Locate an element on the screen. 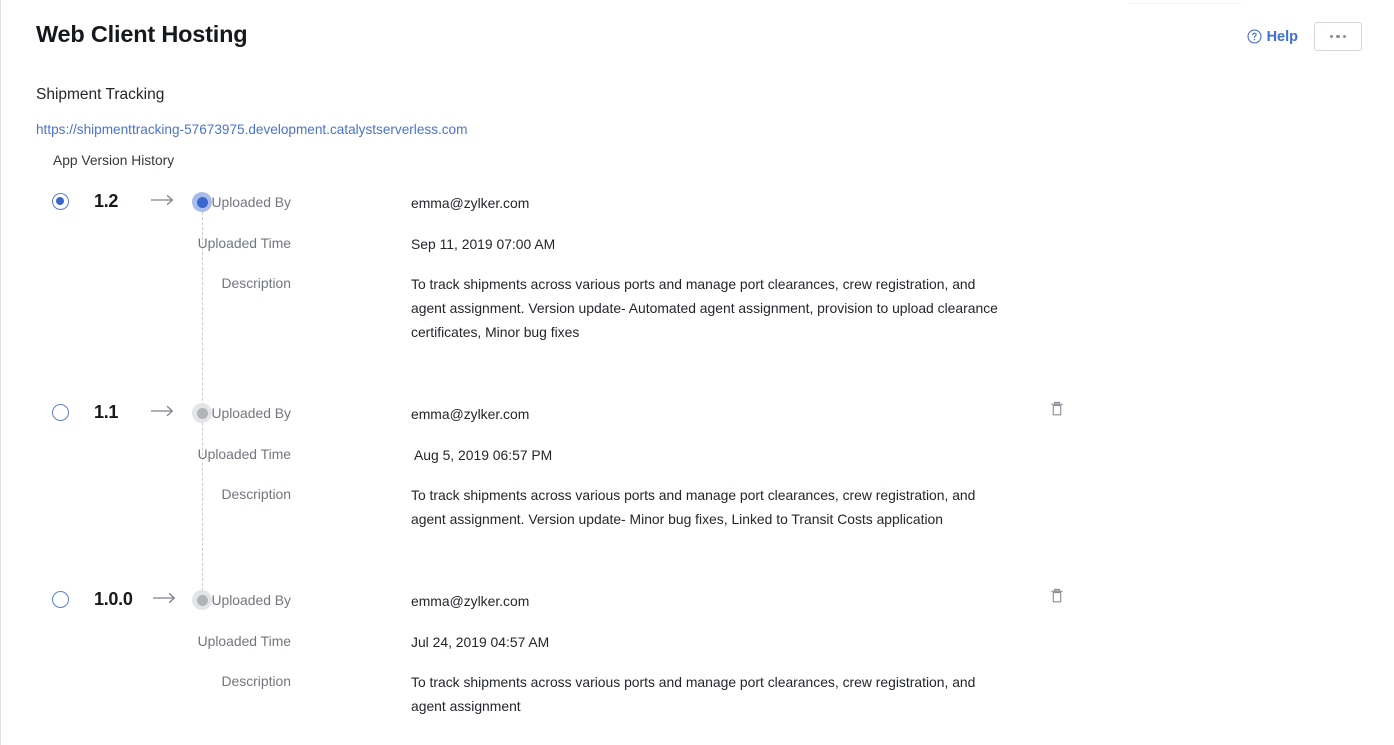 The width and height of the screenshot is (1394, 745). help-label: Help is located at coordinates (1282, 36).